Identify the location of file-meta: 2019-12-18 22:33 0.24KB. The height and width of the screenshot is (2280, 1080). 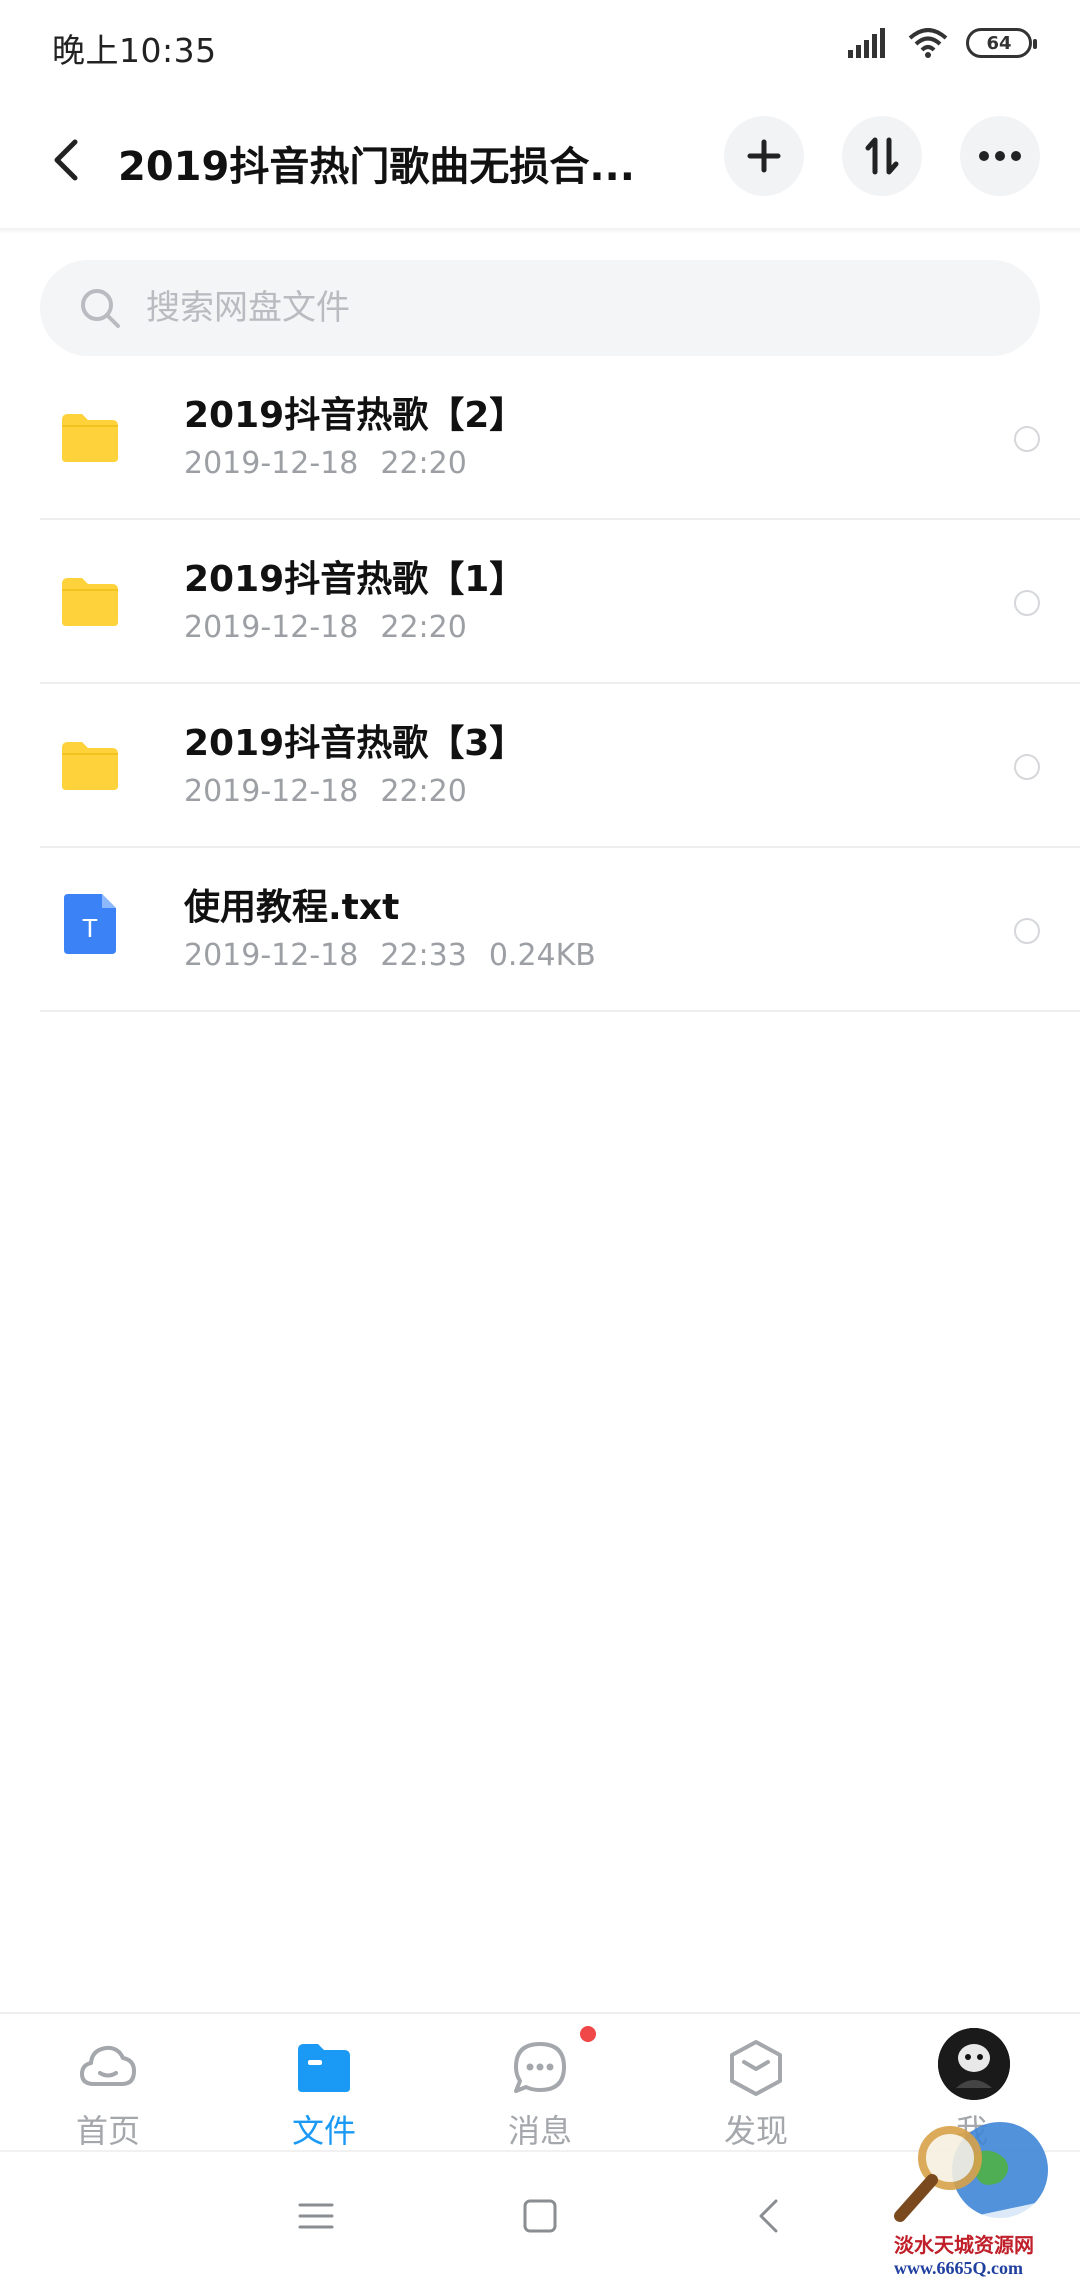
(390, 955).